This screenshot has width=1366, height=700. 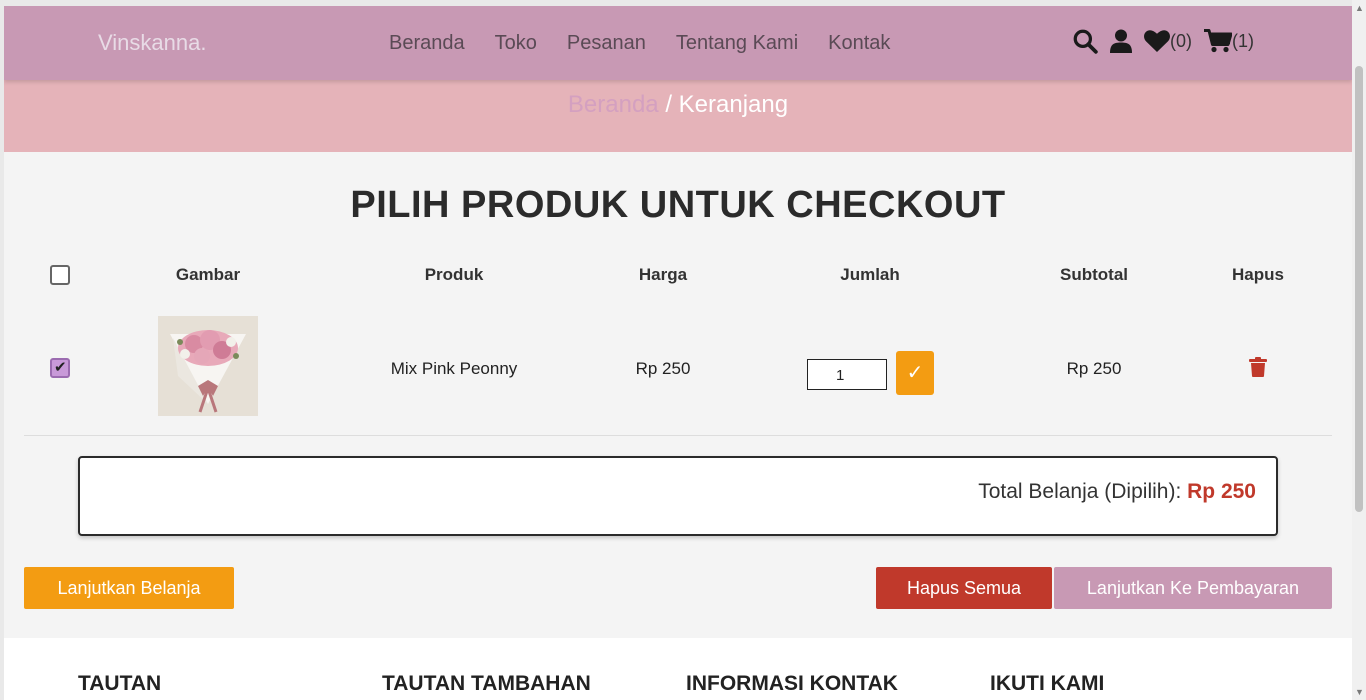 I want to click on footer-heading-follow: IKUTI KAMI, so click(x=1047, y=683).